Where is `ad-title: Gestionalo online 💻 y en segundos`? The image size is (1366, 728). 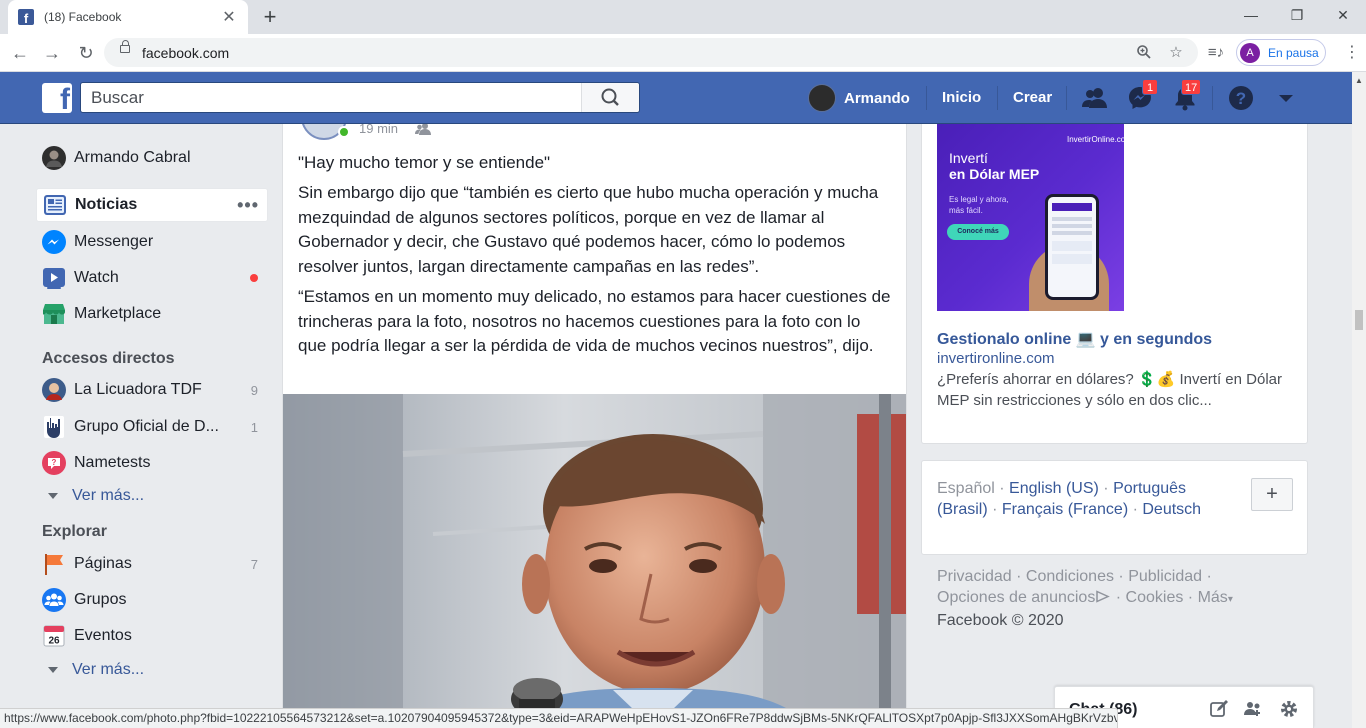
ad-title: Gestionalo online 💻 y en segundos is located at coordinates (1074, 339).